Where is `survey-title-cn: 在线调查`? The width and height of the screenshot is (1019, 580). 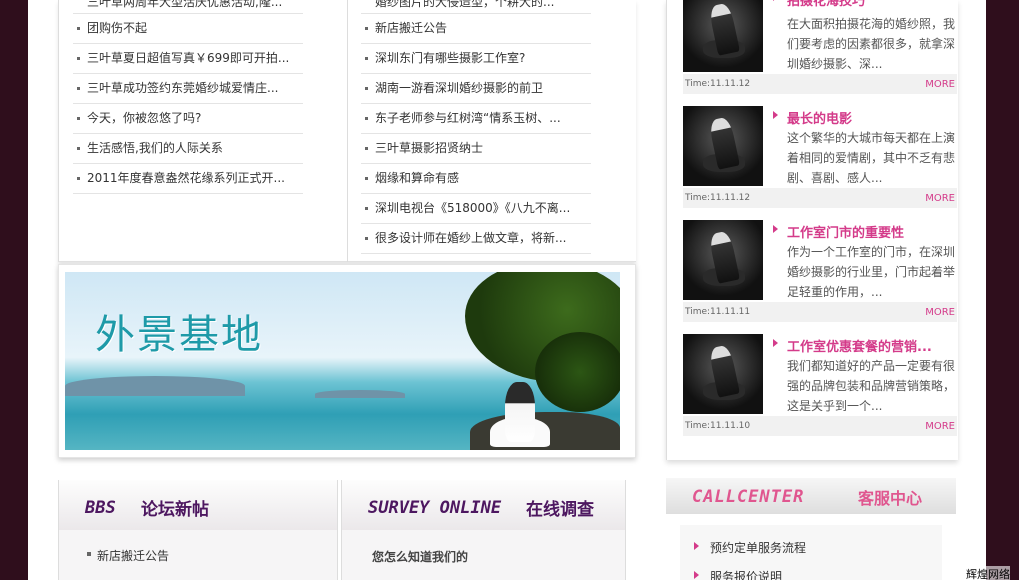
survey-title-cn: 在线调查 is located at coordinates (560, 510).